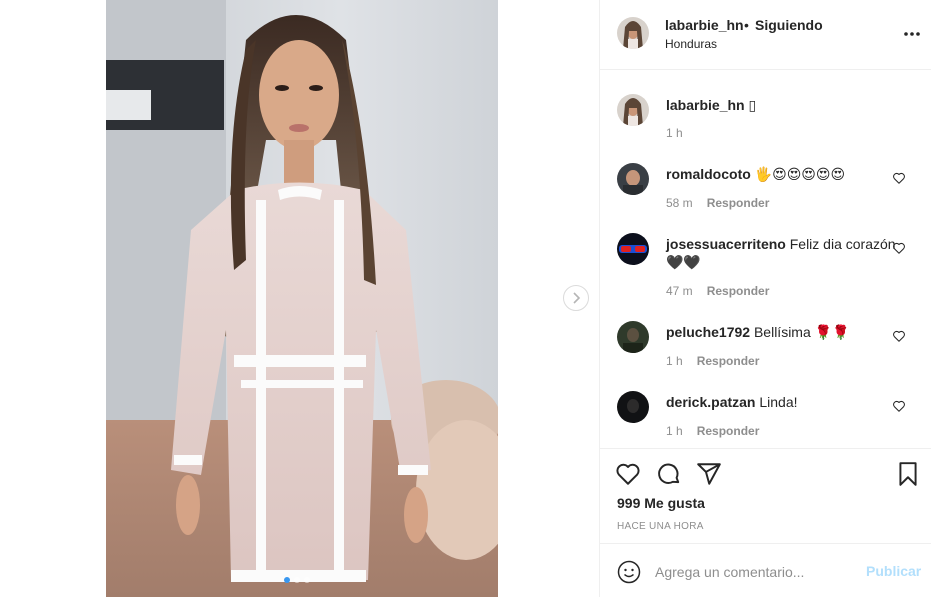  Describe the element at coordinates (710, 402) in the screenshot. I see `comment-username: derick.patzan` at that location.